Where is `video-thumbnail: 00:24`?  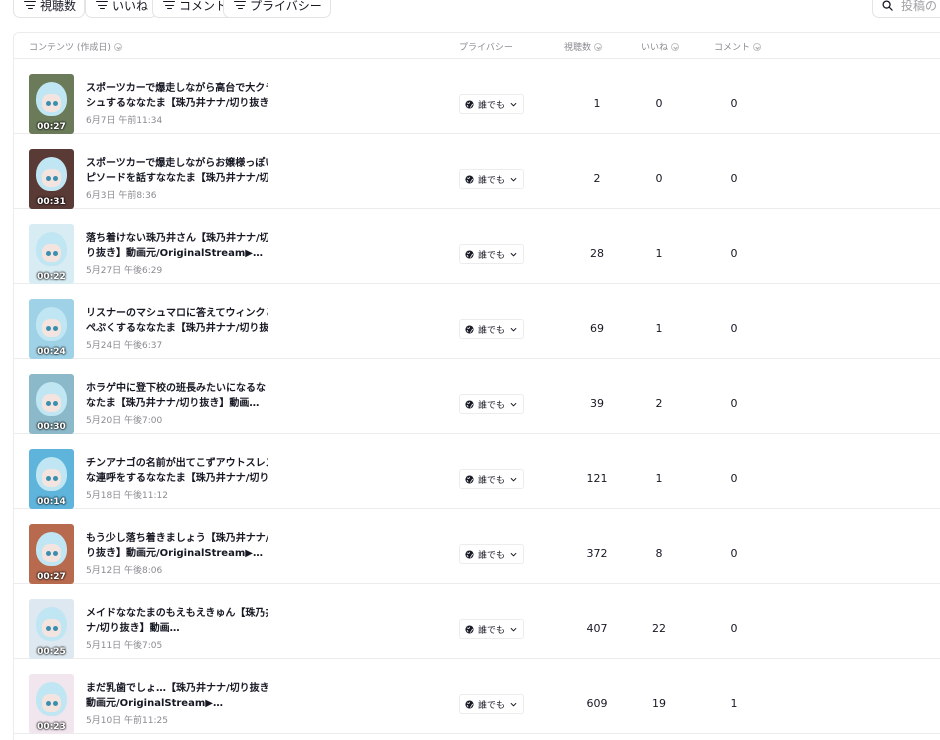
video-thumbnail: 00:24 is located at coordinates (51, 329).